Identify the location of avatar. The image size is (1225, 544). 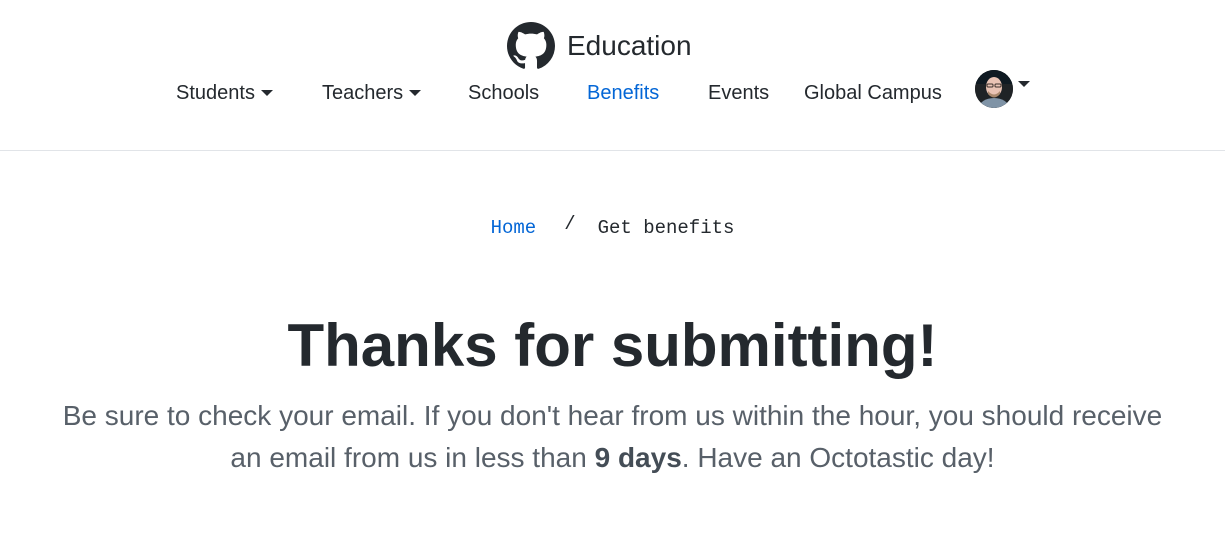
(994, 89).